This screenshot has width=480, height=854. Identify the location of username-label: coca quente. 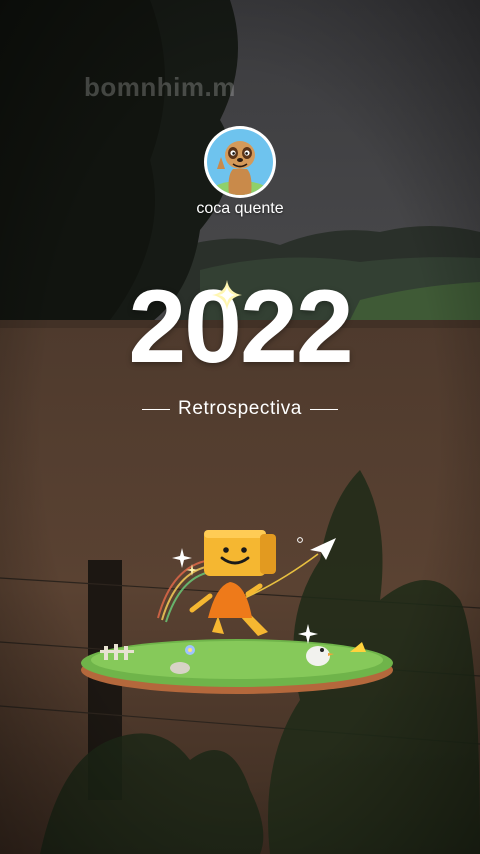
(240, 208).